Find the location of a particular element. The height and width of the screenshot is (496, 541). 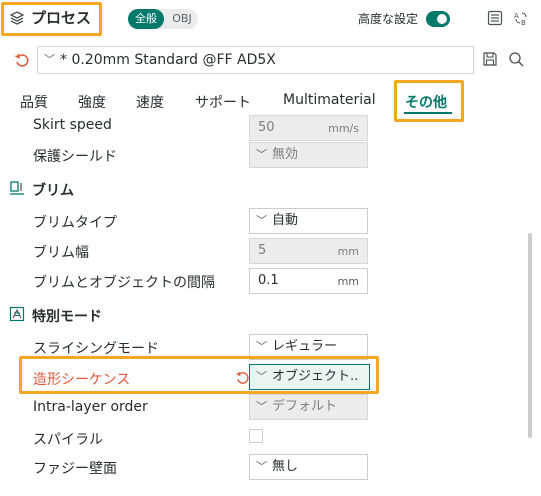

shield-select: ﹀ 無効 is located at coordinates (308, 155).